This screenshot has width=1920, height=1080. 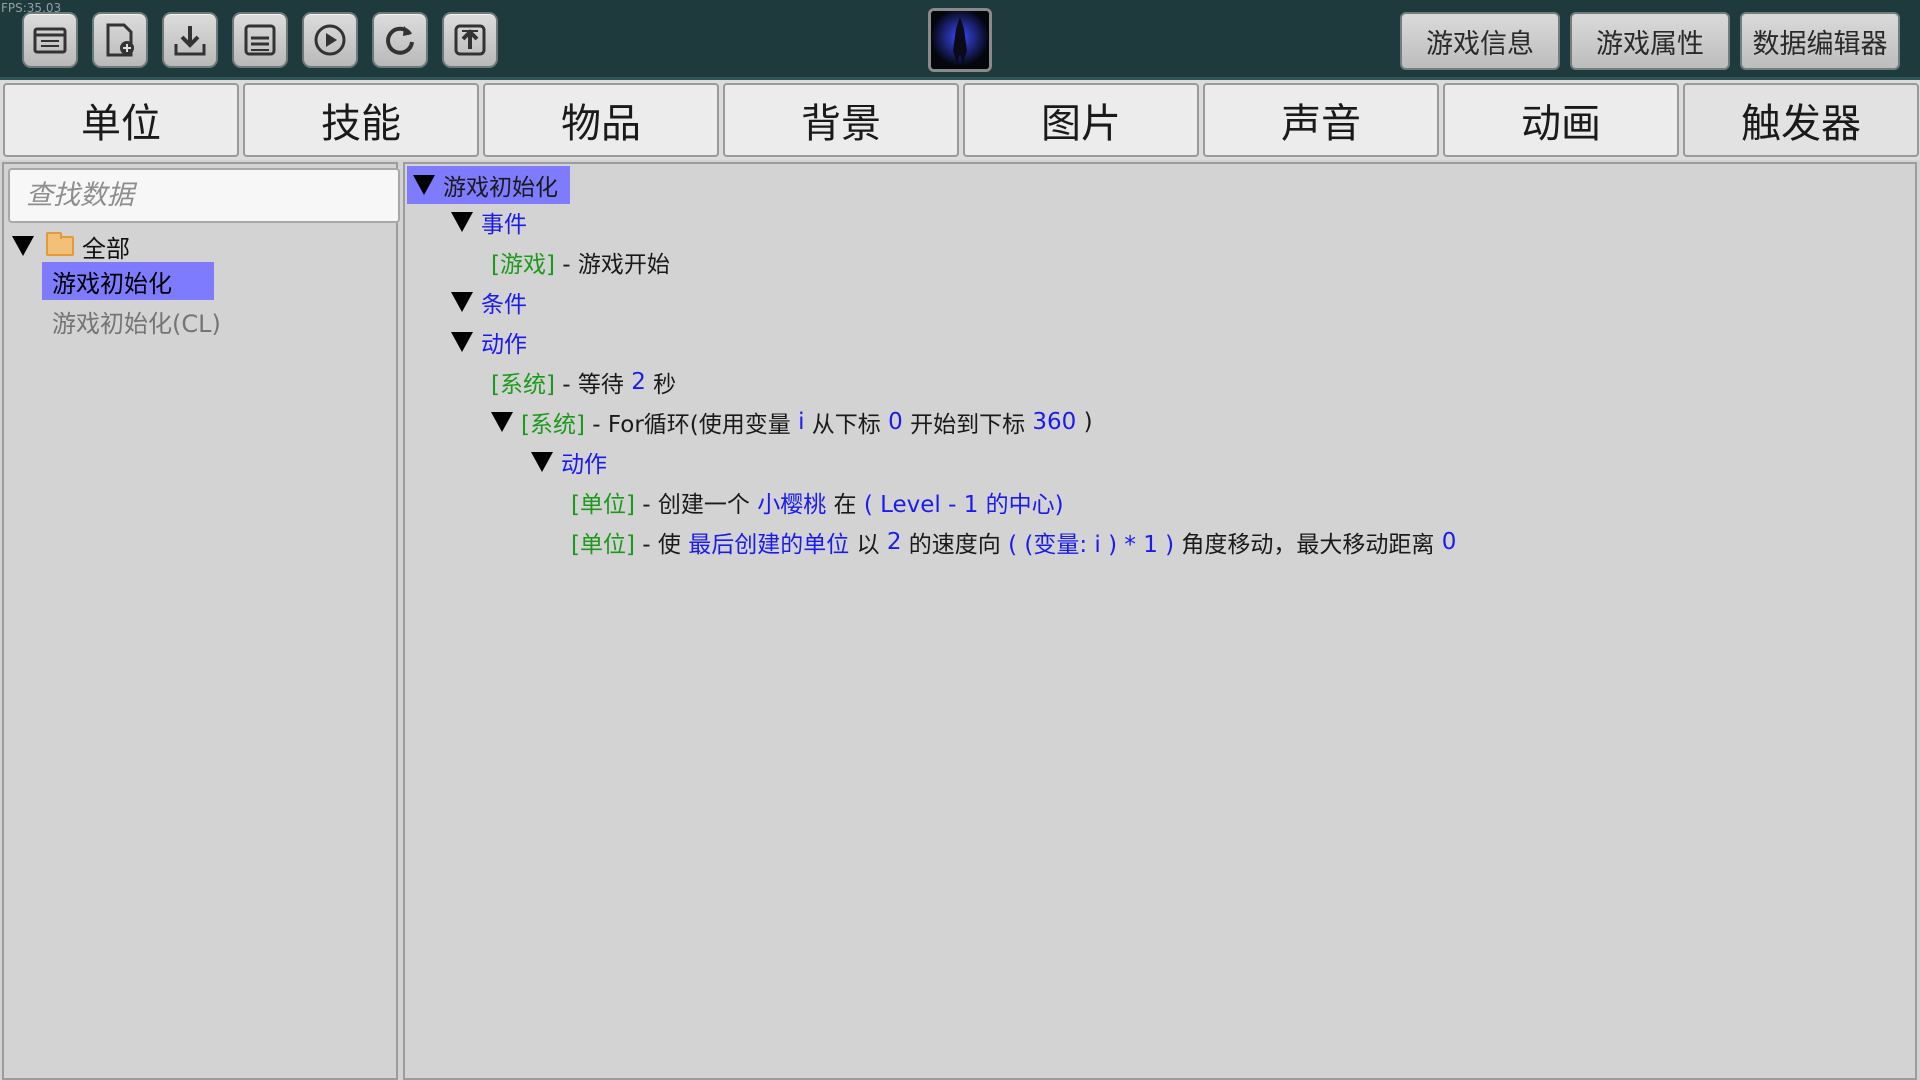 I want to click on open-project-button, so click(x=50, y=40).